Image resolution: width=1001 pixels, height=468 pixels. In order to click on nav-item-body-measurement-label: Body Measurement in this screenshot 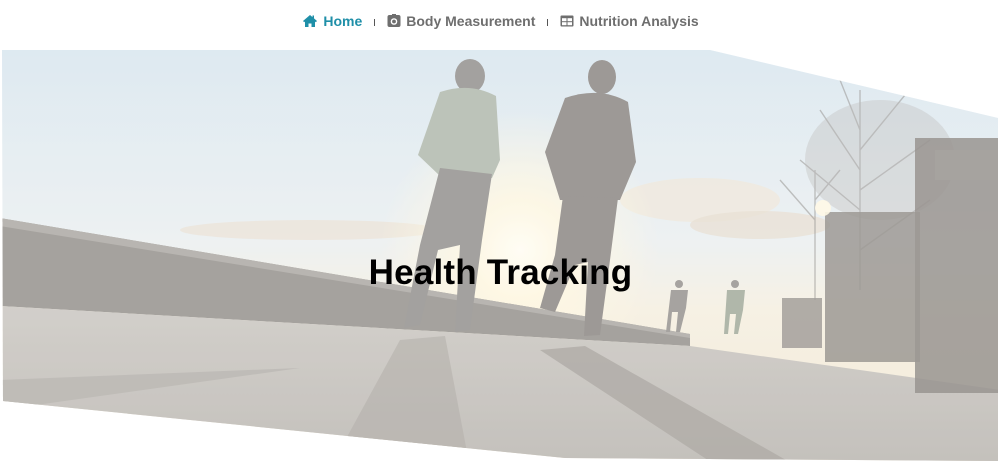, I will do `click(471, 21)`.